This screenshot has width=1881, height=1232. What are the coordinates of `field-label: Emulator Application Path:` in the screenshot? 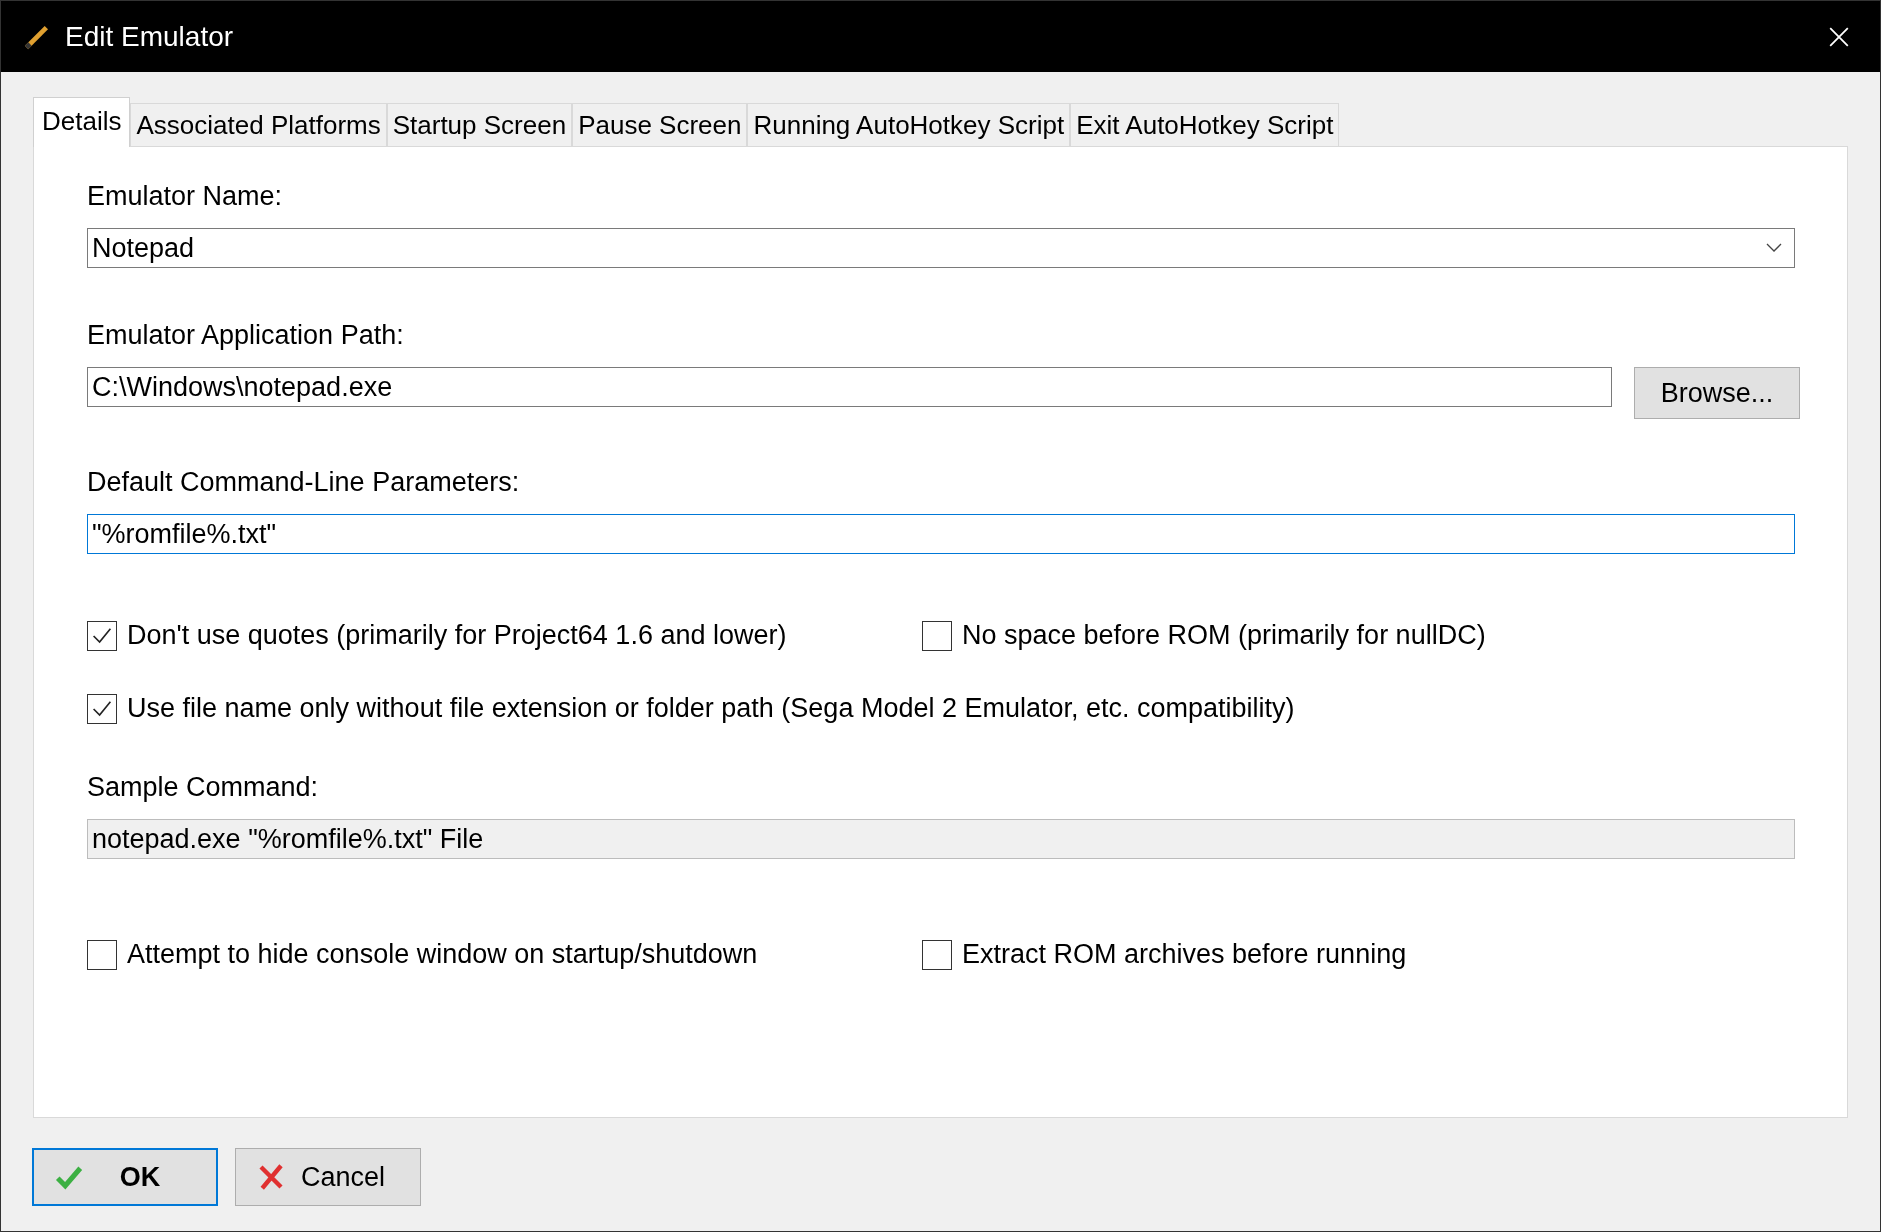 It's located at (245, 335).